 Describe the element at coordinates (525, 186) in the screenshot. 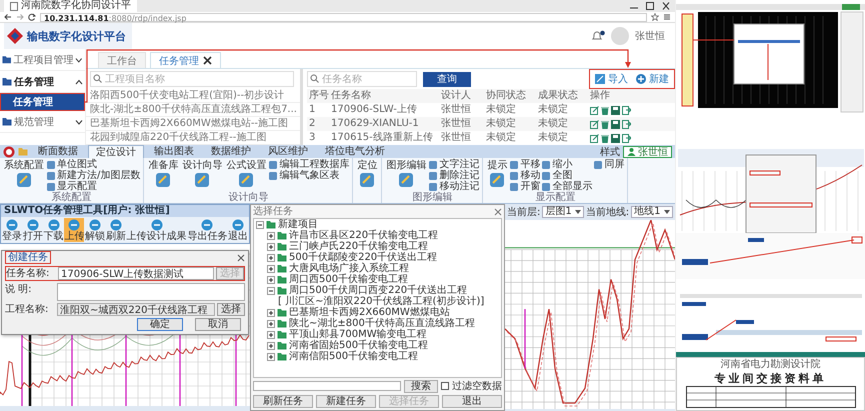

I see `ribbon-button: 开窗` at that location.